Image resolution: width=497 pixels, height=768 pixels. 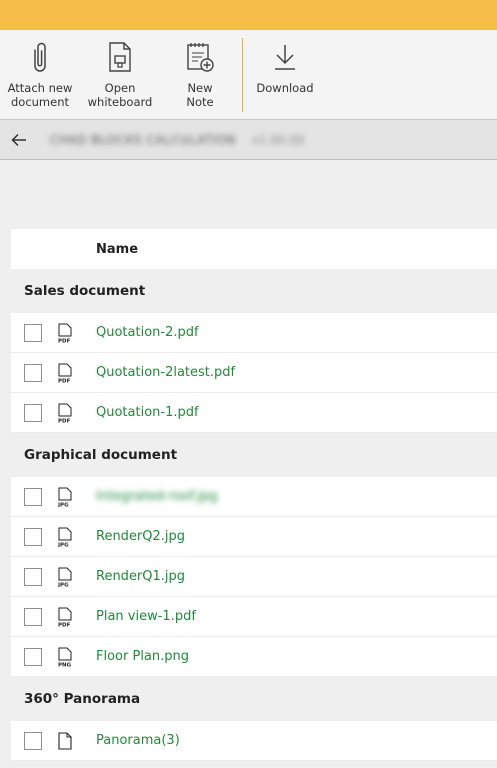 What do you see at coordinates (65, 657) in the screenshot?
I see `png-file-icon: PNG` at bounding box center [65, 657].